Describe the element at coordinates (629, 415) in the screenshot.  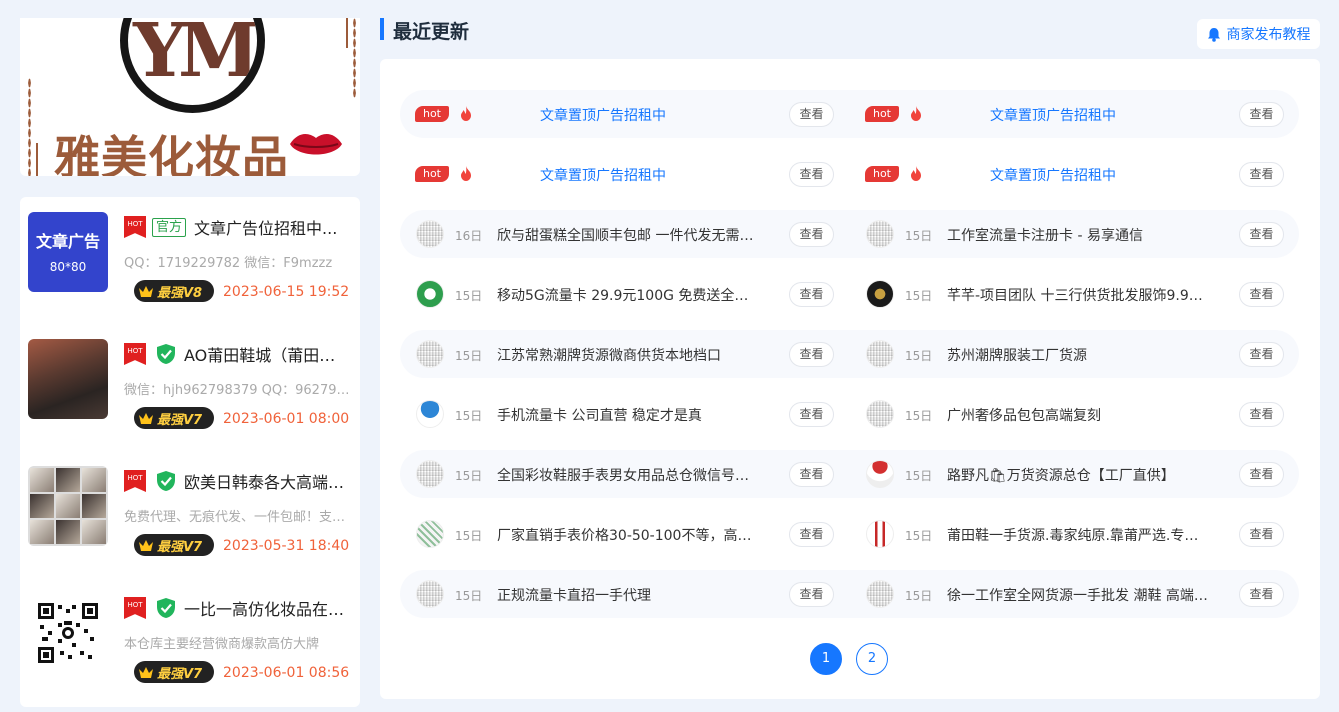
I see `update-title: 手机流量卡 公司直营 稳定才是真` at that location.